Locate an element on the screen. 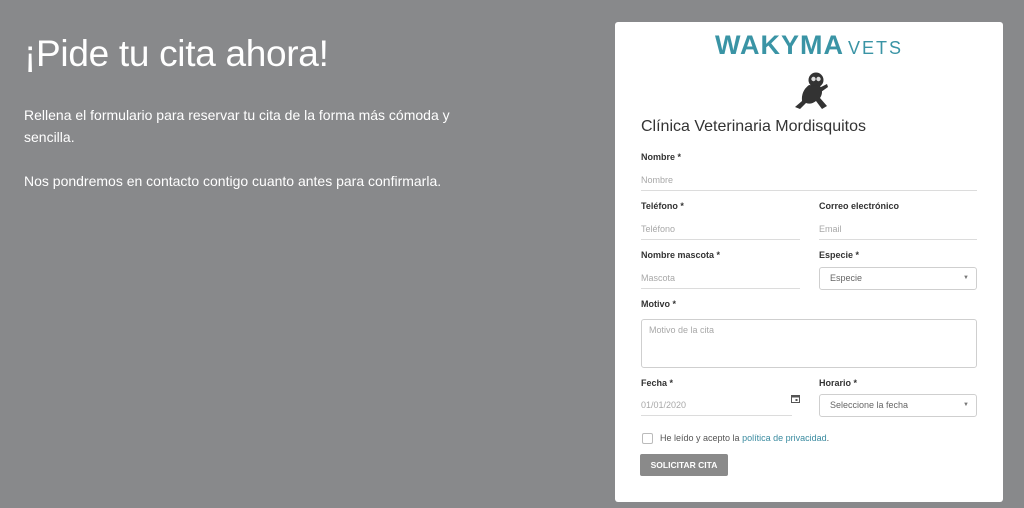 This screenshot has width=1024, height=508. horario-select: Seleccione la fecha ▼ is located at coordinates (898, 405).